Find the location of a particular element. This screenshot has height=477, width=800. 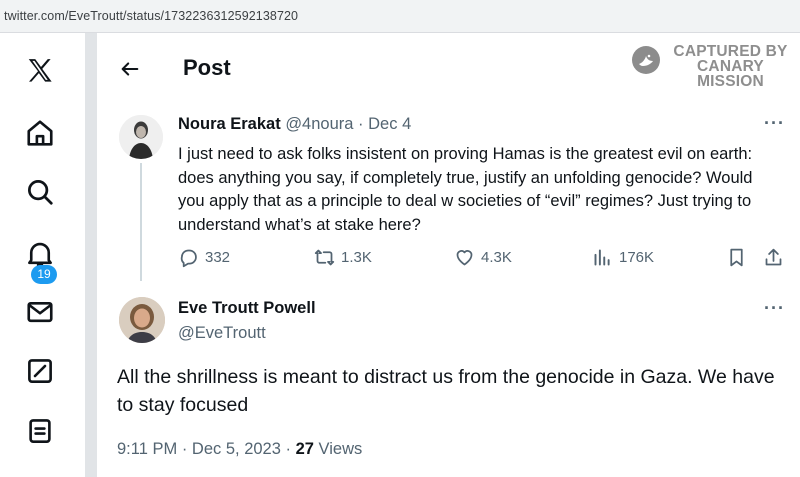

post-metadata: 9:11 PM · Dec 5, 2023 · 27 Views is located at coordinates (239, 449).